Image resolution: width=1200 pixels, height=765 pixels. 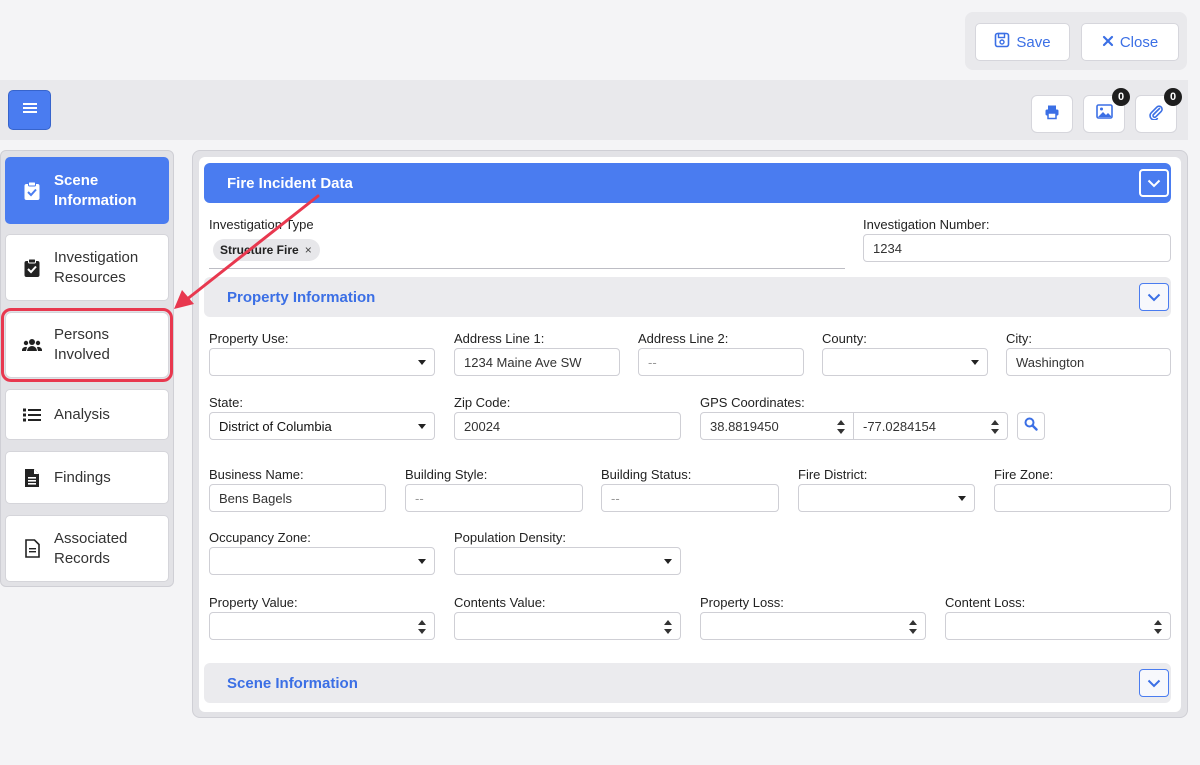 I want to click on content-loss-field, so click(x=1058, y=626).